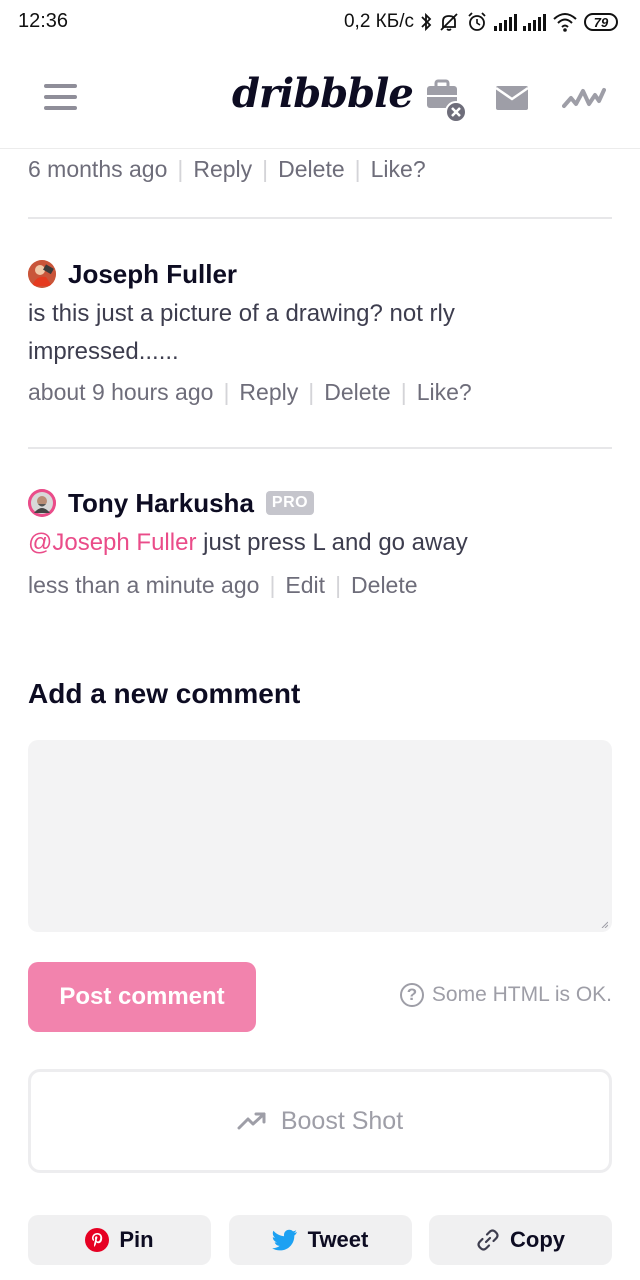 This screenshot has width=640, height=1280. What do you see at coordinates (320, 22) in the screenshot?
I see `status-bar: 12:36 0,2 КБ/с 79` at bounding box center [320, 22].